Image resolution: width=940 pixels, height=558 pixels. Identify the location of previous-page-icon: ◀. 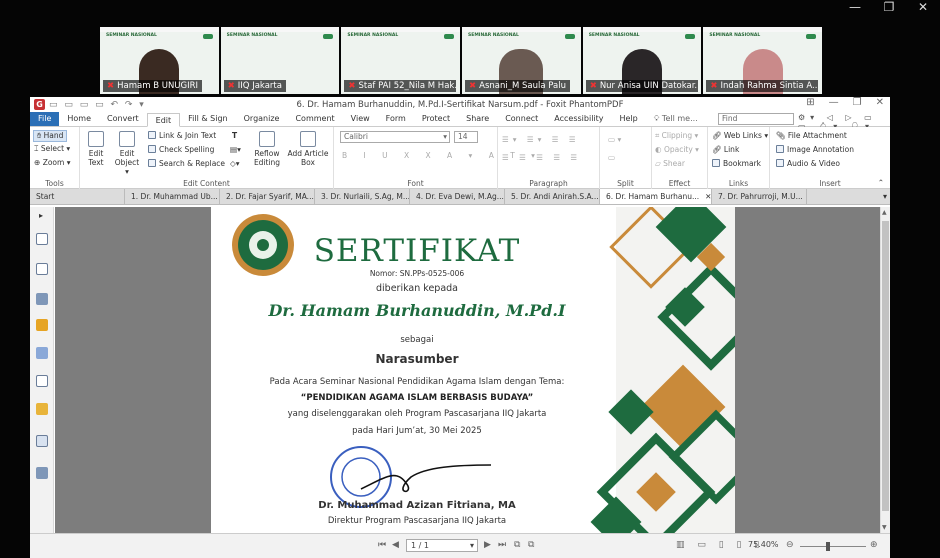
(395, 545).